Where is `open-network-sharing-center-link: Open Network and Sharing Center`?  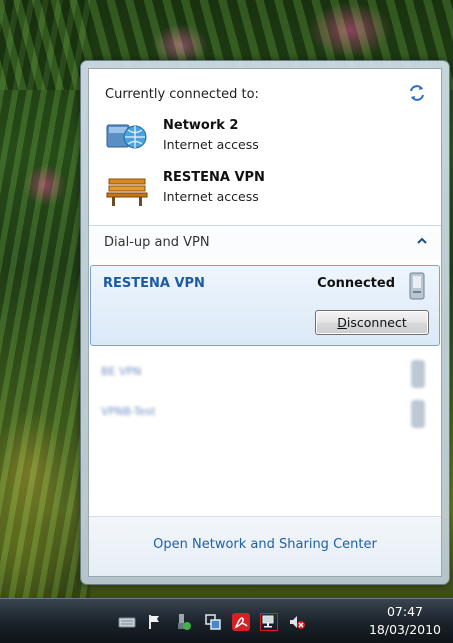 open-network-sharing-center-link: Open Network and Sharing Center is located at coordinates (265, 544).